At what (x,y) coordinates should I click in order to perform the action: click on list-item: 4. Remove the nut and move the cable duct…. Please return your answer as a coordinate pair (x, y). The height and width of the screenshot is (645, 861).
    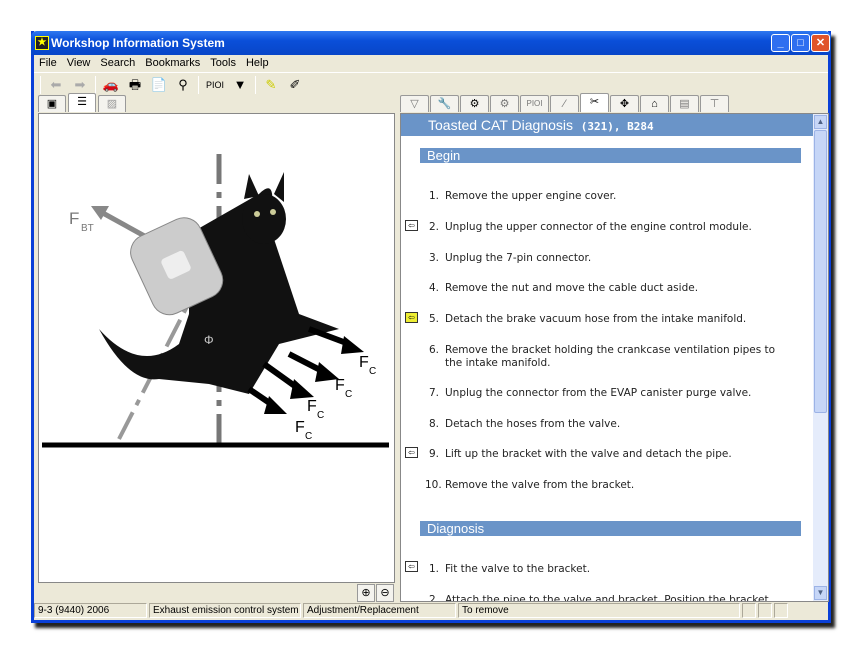
    Looking at the image, I should click on (563, 288).